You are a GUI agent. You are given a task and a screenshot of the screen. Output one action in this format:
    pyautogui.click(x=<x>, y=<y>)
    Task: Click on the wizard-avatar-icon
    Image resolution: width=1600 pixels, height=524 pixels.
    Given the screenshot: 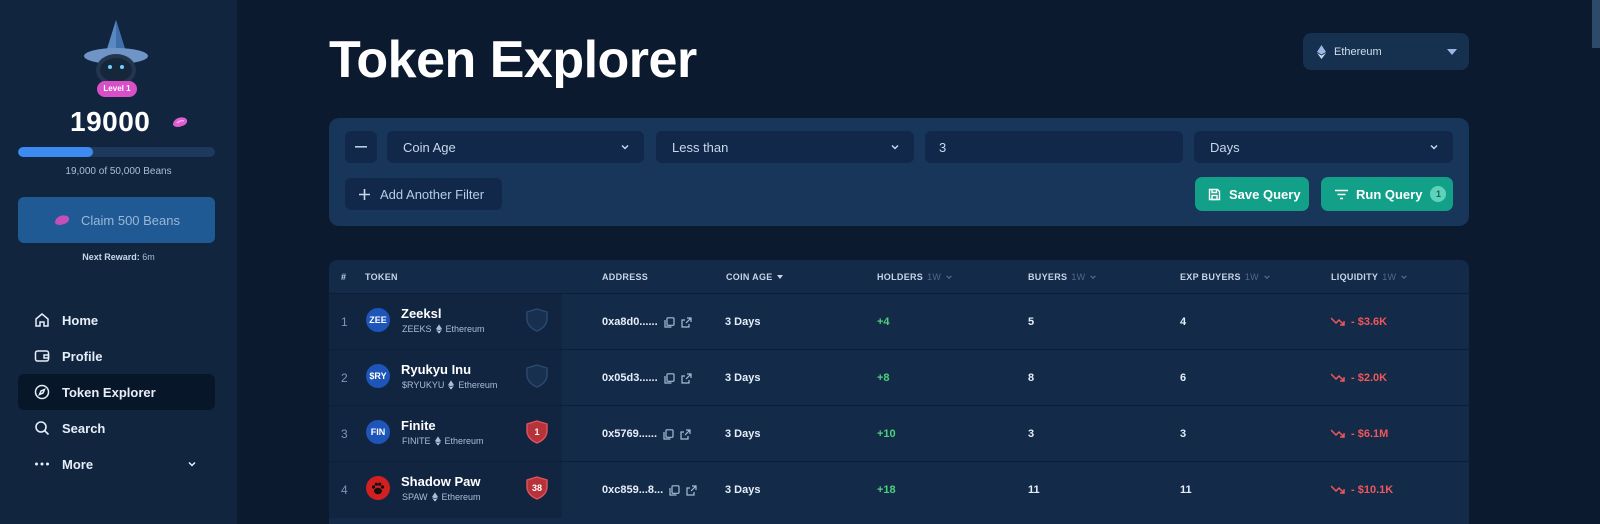 What is the action you would take?
    pyautogui.click(x=116, y=53)
    